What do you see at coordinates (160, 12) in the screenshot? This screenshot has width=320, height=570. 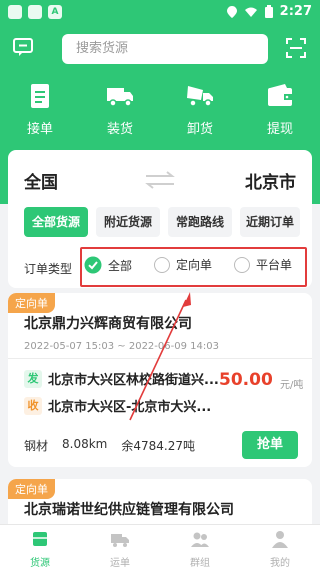 I see `status-bar: A 2:27` at bounding box center [160, 12].